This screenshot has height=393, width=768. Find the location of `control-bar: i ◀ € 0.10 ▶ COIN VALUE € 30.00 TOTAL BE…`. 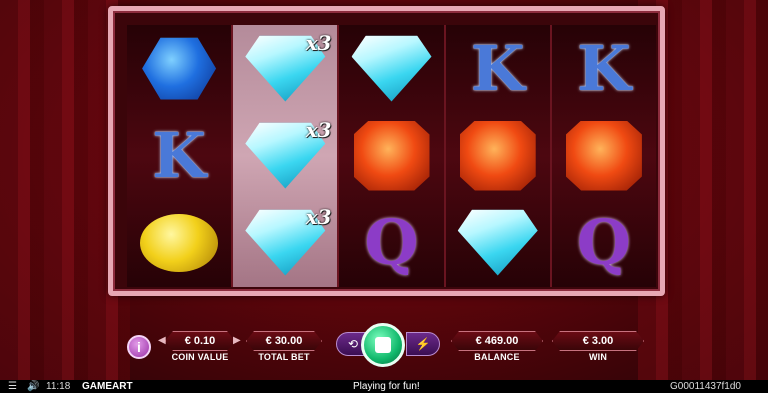

control-bar: i ◀ € 0.10 ▶ COIN VALUE € 30.00 TOTAL BE… is located at coordinates (384, 348).